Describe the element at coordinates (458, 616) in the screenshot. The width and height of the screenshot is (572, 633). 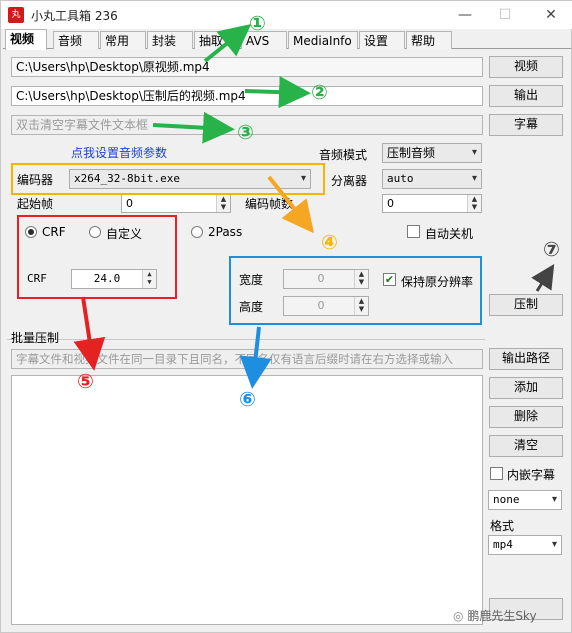
I see `wechat-icon: ◎` at that location.